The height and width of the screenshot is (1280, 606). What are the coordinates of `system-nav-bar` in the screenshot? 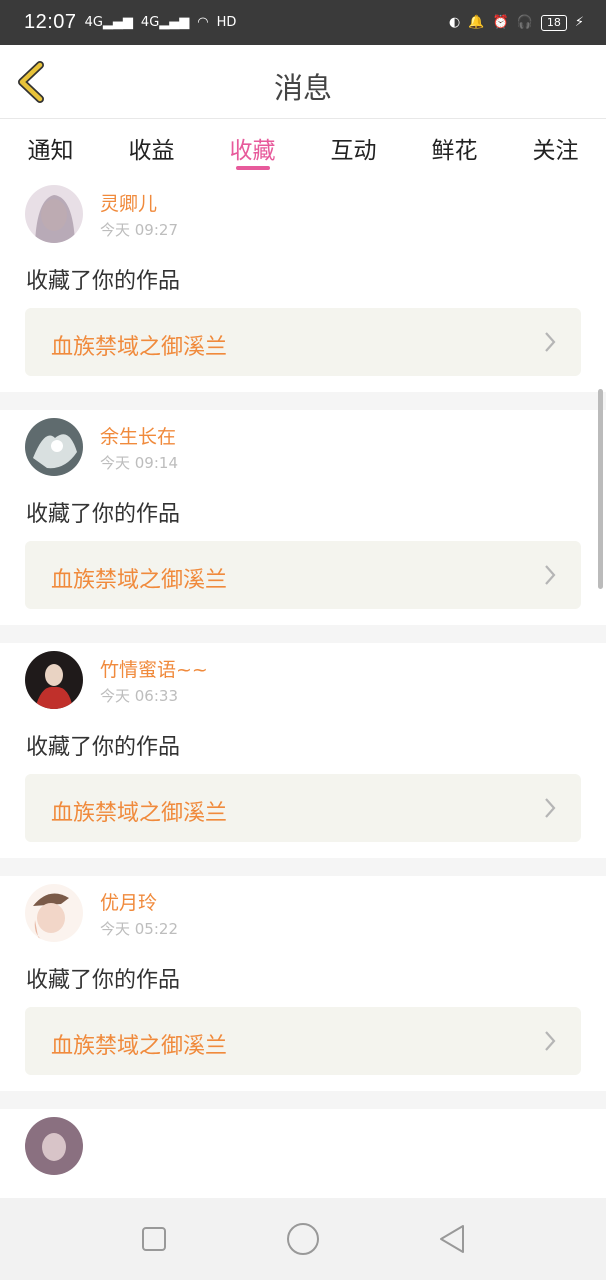 It's located at (303, 1239).